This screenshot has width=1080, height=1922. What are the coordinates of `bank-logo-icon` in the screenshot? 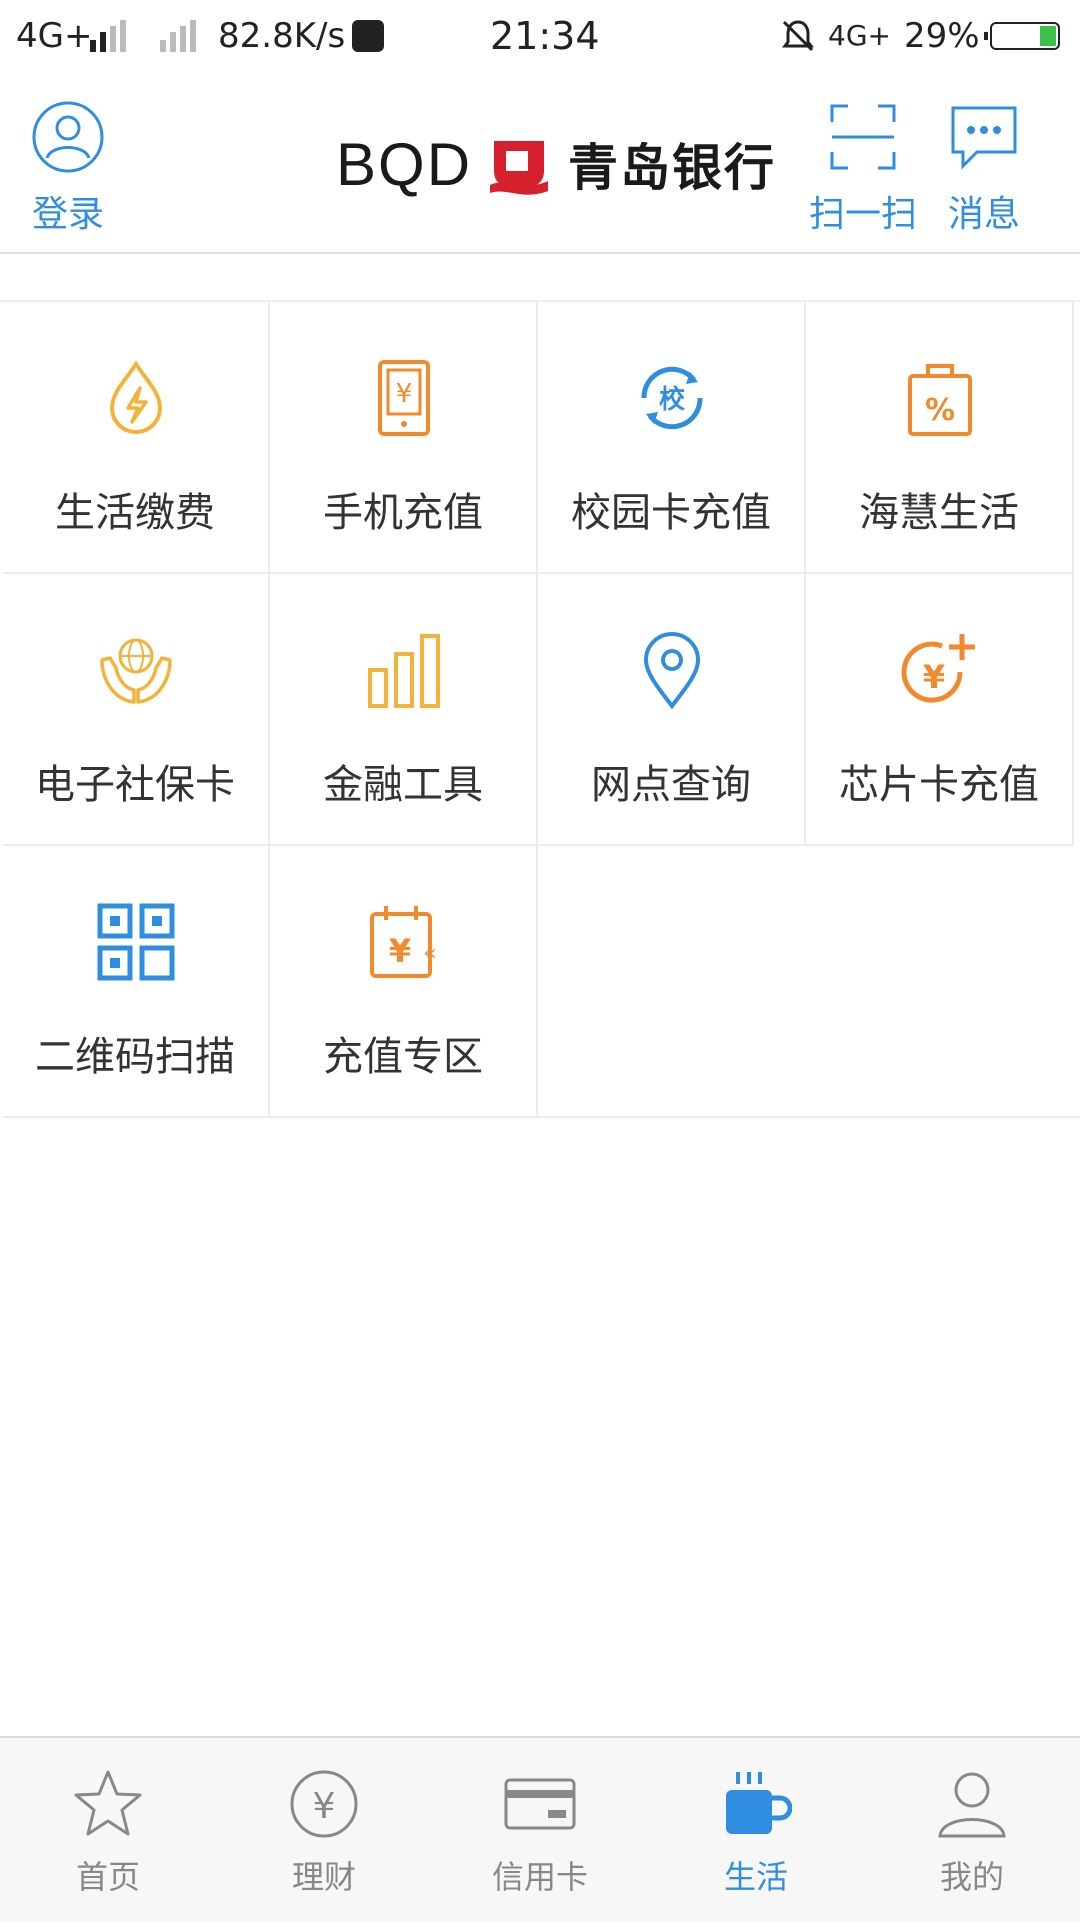 It's located at (519, 168).